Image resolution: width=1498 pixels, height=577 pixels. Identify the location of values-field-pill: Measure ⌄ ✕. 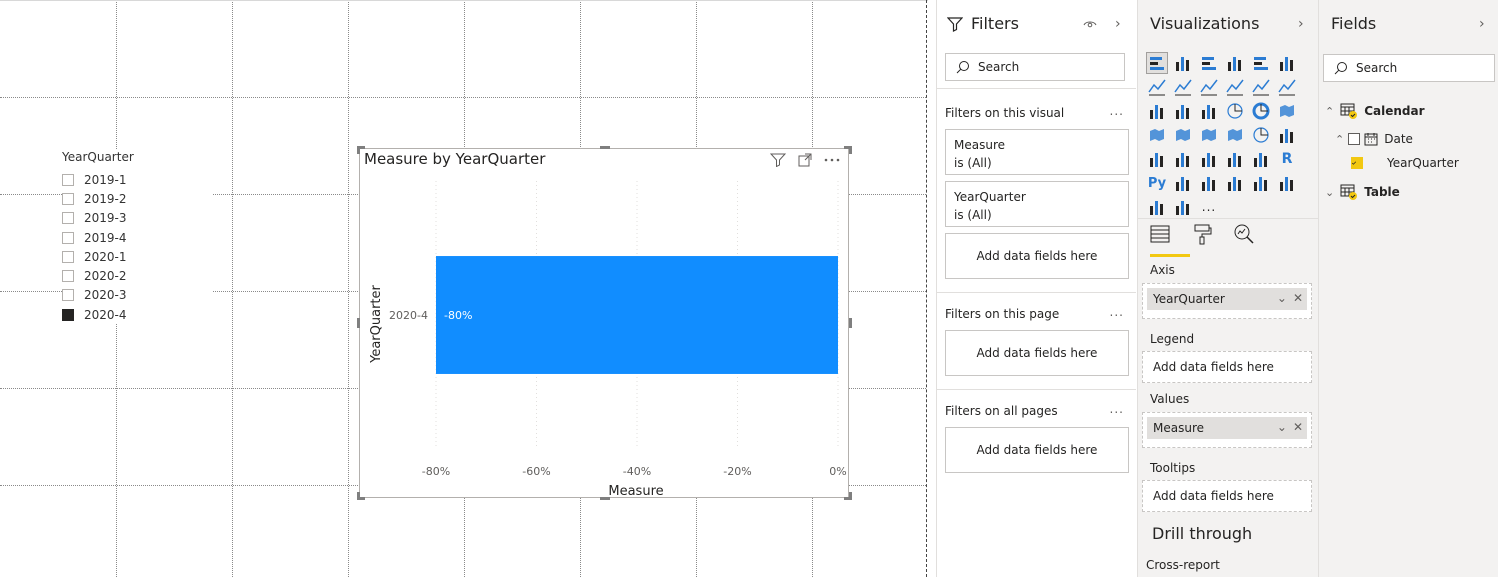
(1227, 428).